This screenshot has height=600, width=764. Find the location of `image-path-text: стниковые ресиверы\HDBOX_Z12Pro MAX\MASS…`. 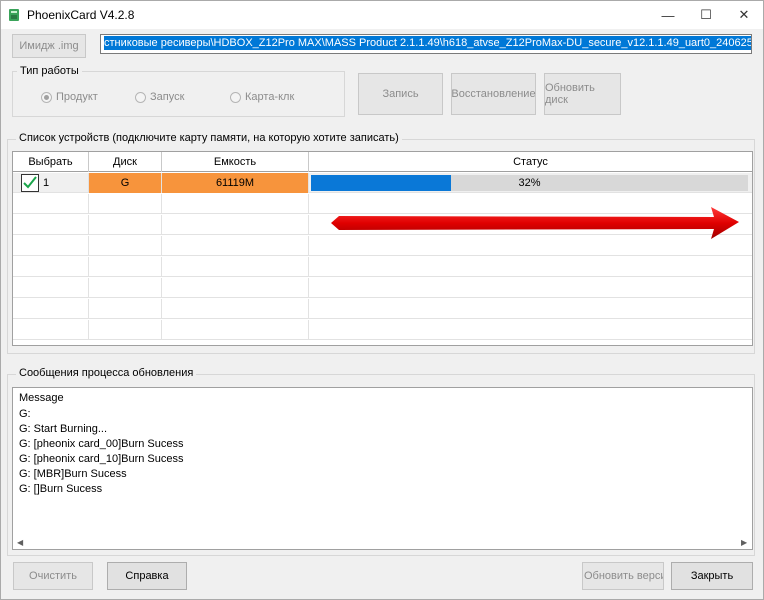

image-path-text: стниковые ресиверы\HDBOX_Z12Pro MAX\MASS… is located at coordinates (427, 43).